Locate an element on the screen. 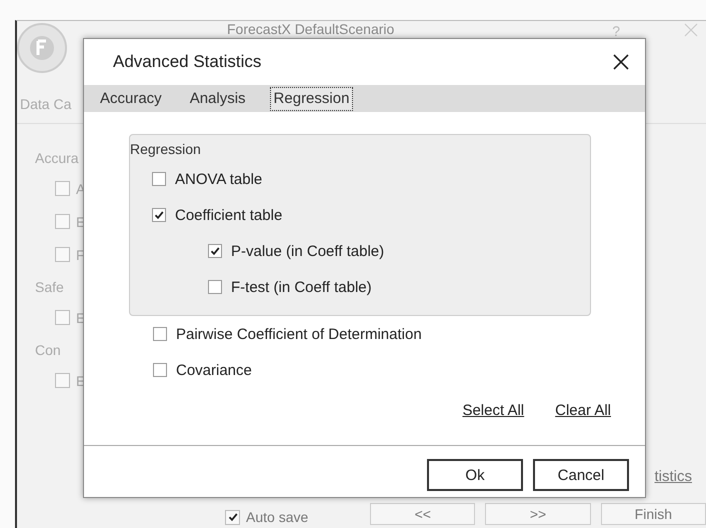 This screenshot has width=706, height=528. statistics-link: tistics is located at coordinates (673, 476).